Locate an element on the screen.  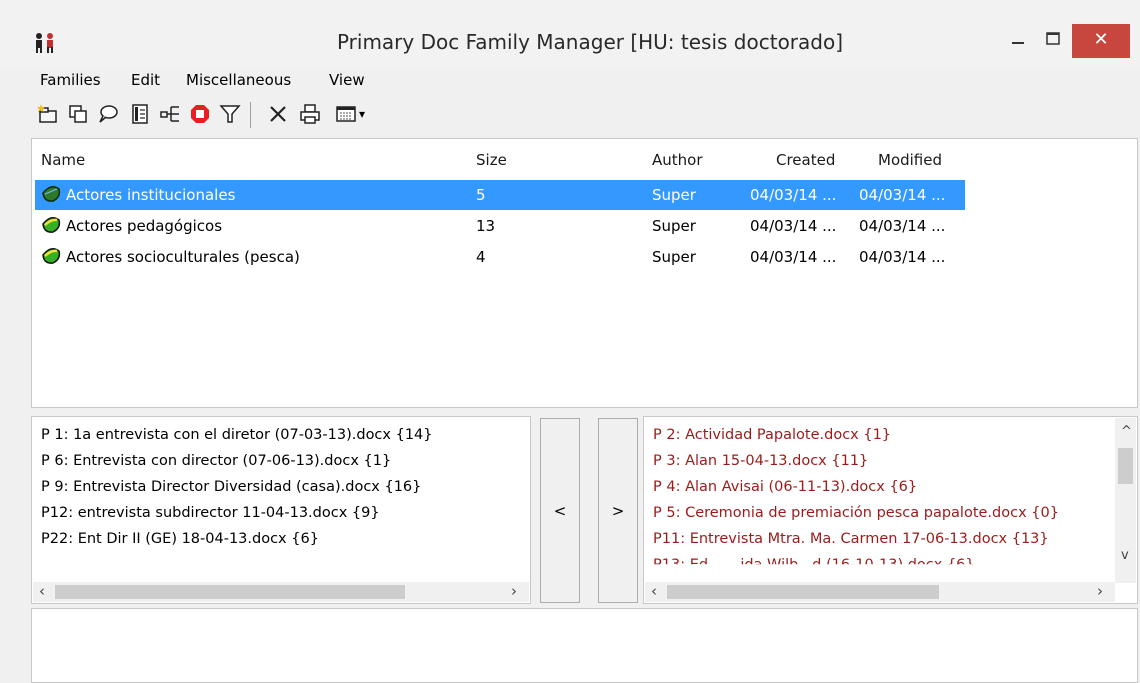
close-icon: ✕ is located at coordinates (1101, 39).